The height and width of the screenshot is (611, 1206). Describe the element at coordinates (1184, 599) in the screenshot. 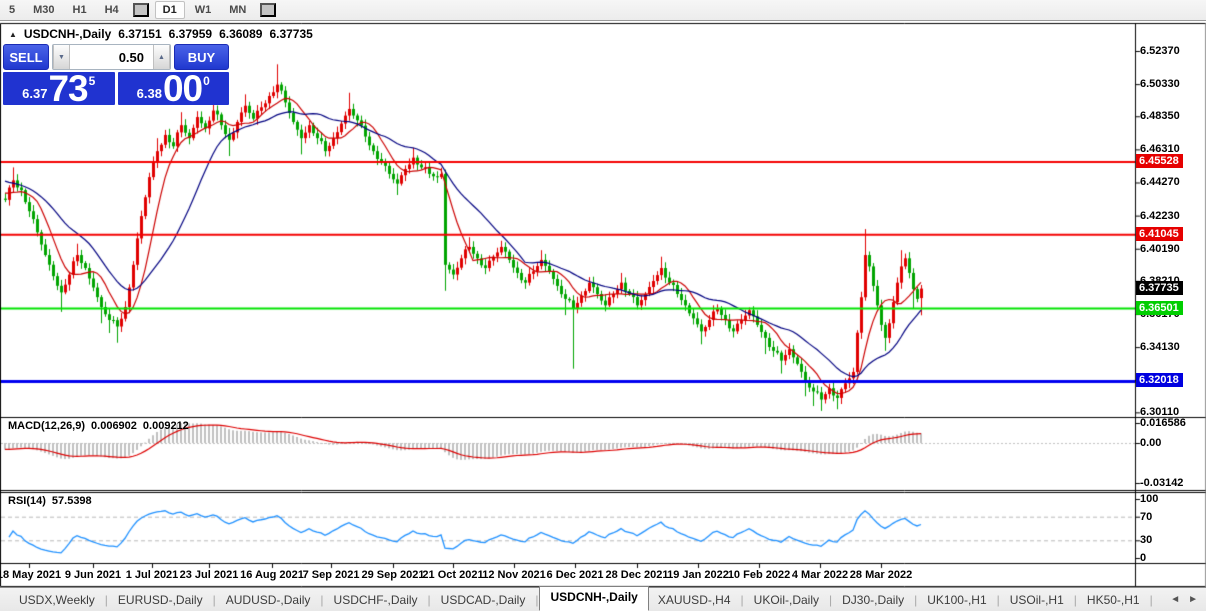

I see `tab-scroll-arrows: ◄ ►` at that location.